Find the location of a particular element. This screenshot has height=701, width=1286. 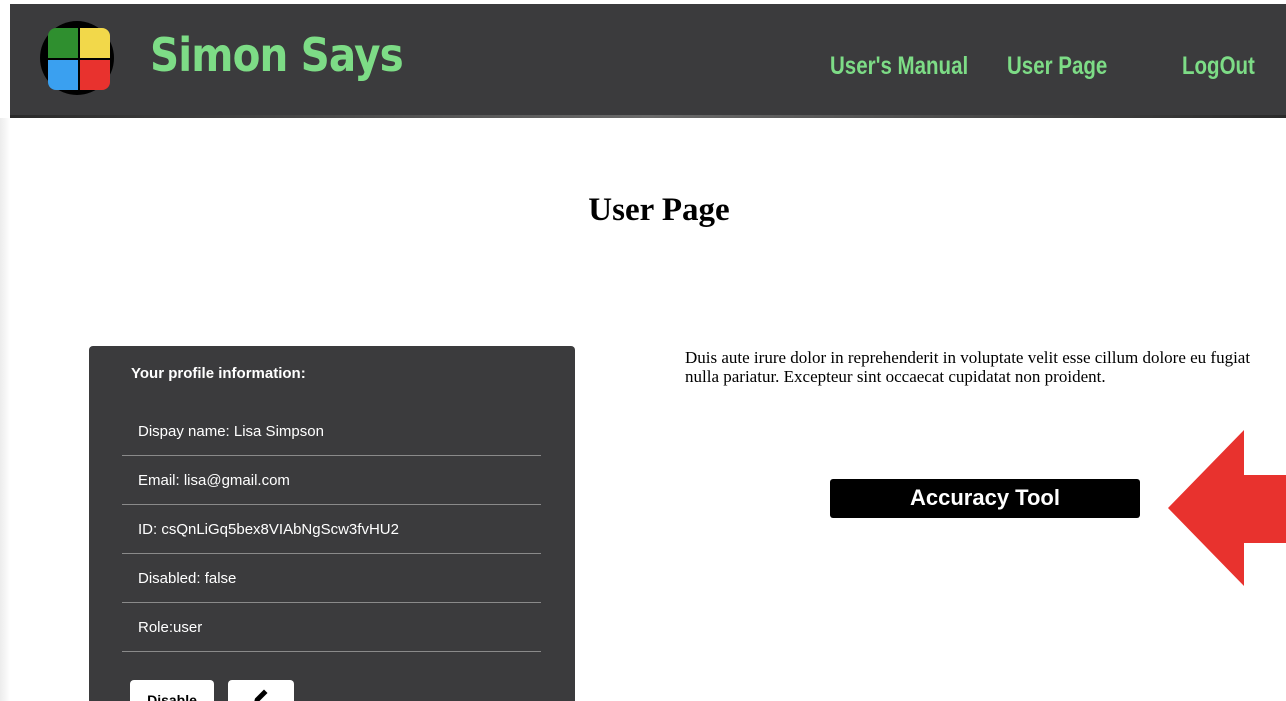

accuracy-tool-button: Accuracy Tool is located at coordinates (985, 498).